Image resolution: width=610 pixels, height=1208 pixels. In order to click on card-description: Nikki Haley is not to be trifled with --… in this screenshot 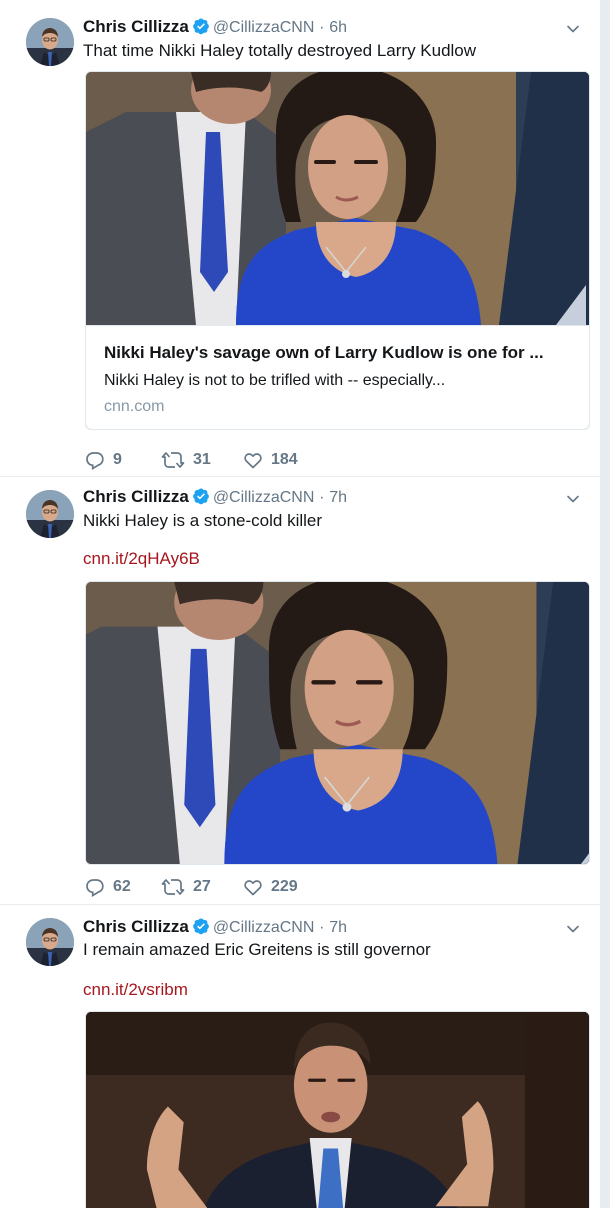, I will do `click(275, 380)`.